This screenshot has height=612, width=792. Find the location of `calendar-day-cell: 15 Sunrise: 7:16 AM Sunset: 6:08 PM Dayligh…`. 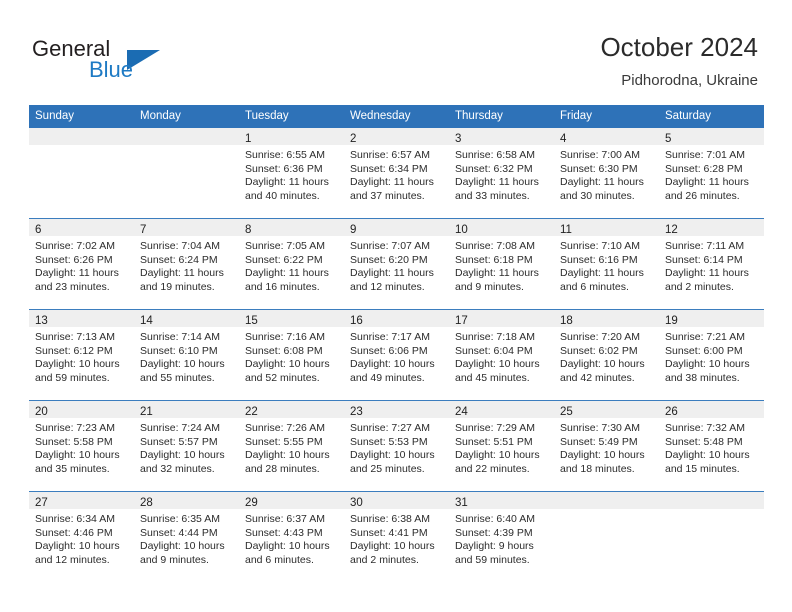

calendar-day-cell: 15 Sunrise: 7:16 AM Sunset: 6:08 PM Dayligh… is located at coordinates (291, 355).